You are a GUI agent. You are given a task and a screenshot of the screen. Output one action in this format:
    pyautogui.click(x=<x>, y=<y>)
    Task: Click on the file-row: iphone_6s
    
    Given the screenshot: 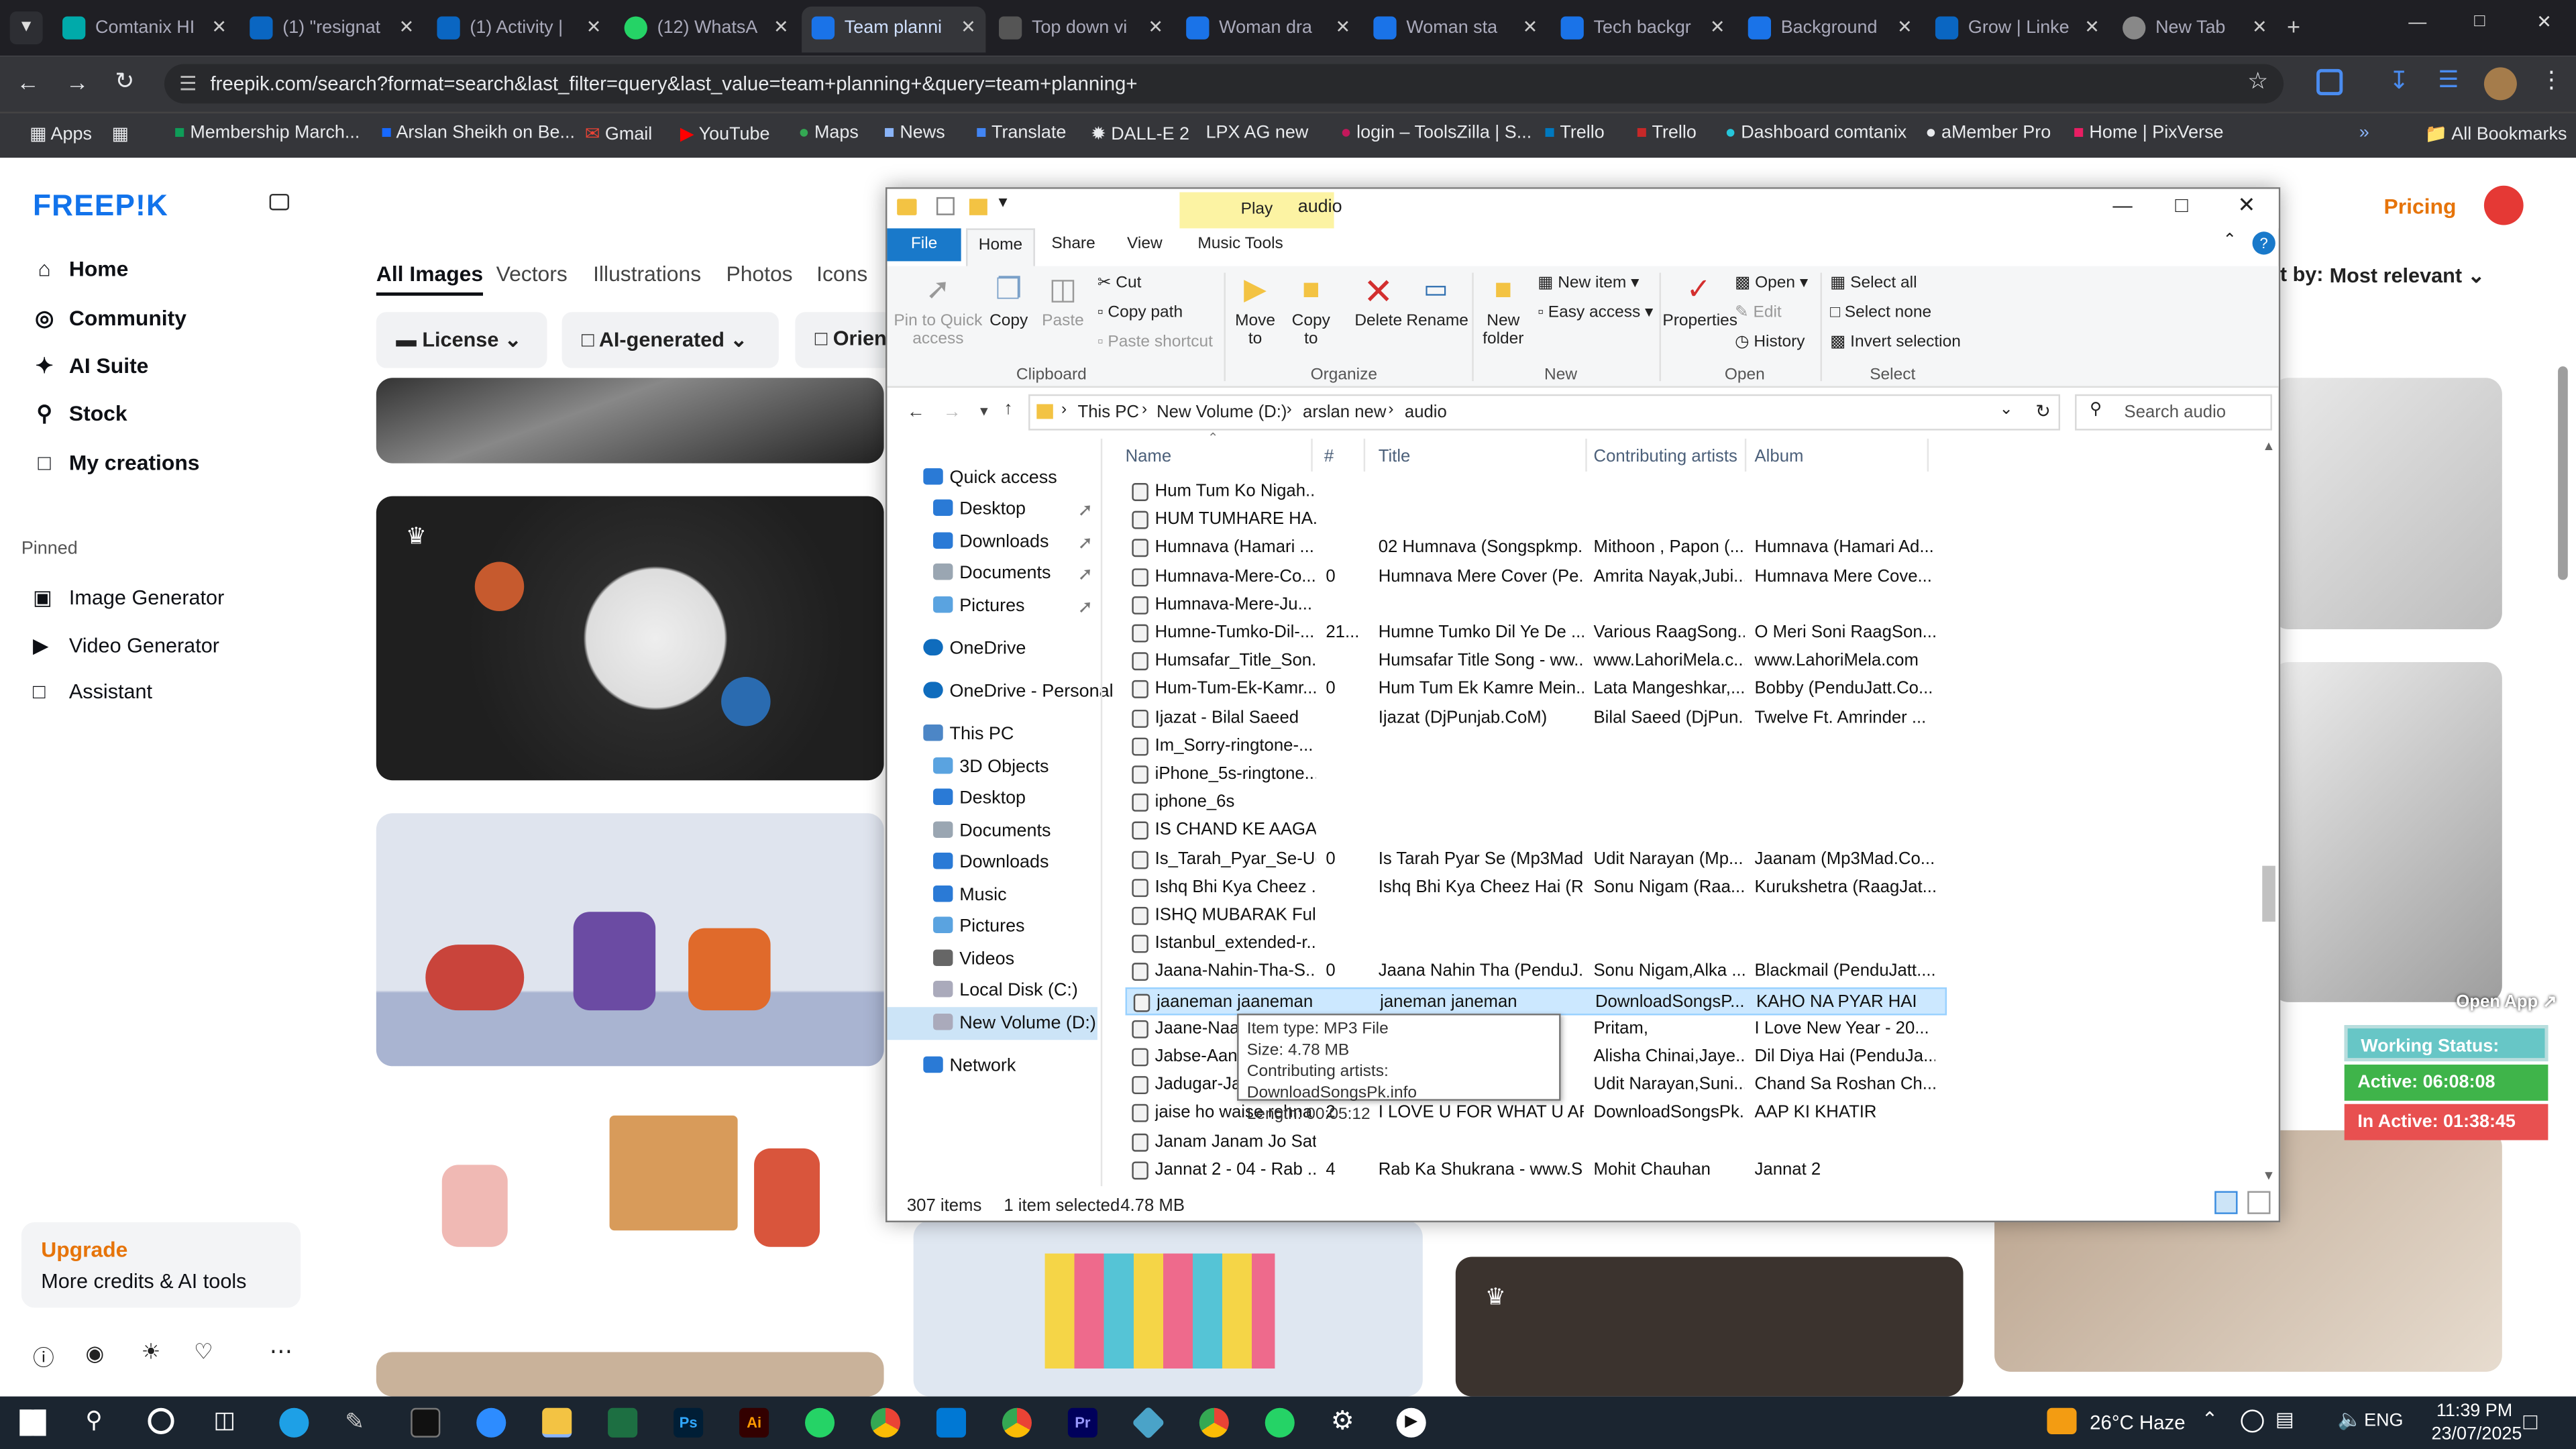 What is the action you would take?
    pyautogui.click(x=1536, y=803)
    